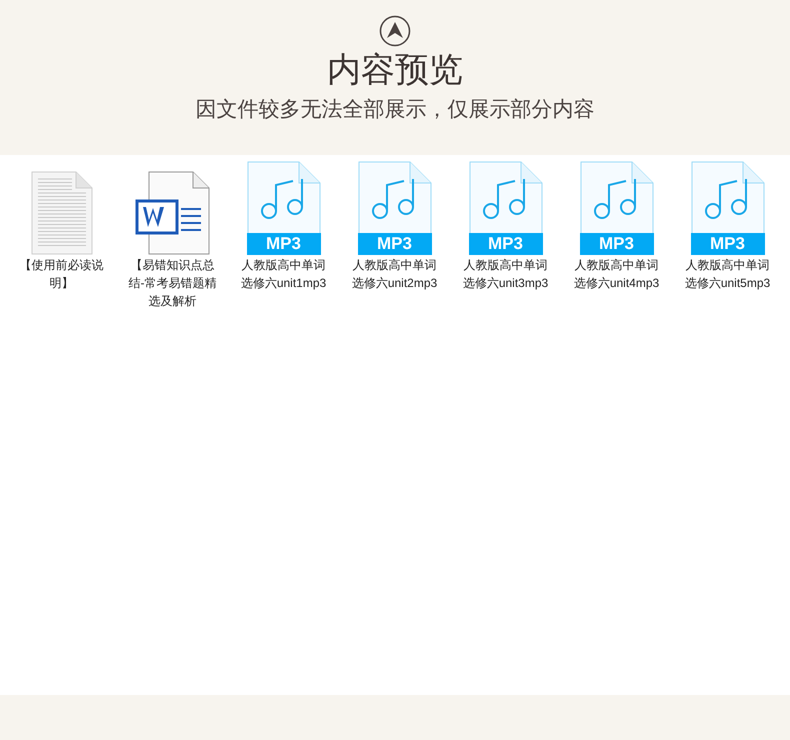  Describe the element at coordinates (61, 274) in the screenshot. I see `file-name: 【使用前必读说明】` at that location.